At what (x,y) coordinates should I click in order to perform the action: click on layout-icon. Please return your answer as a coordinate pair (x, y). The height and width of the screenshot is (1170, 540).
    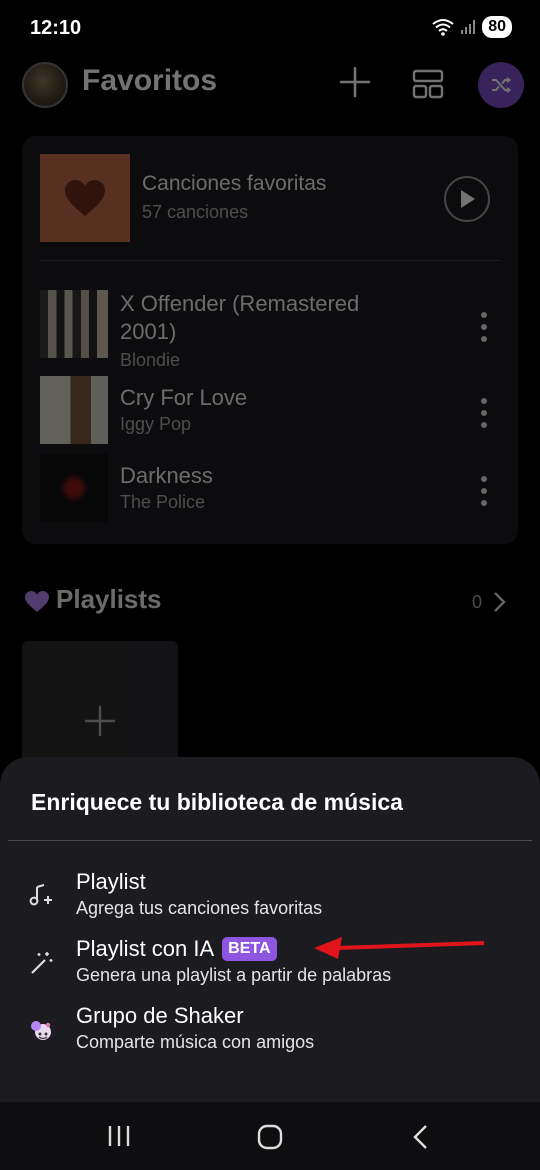
    Looking at the image, I should click on (428, 84).